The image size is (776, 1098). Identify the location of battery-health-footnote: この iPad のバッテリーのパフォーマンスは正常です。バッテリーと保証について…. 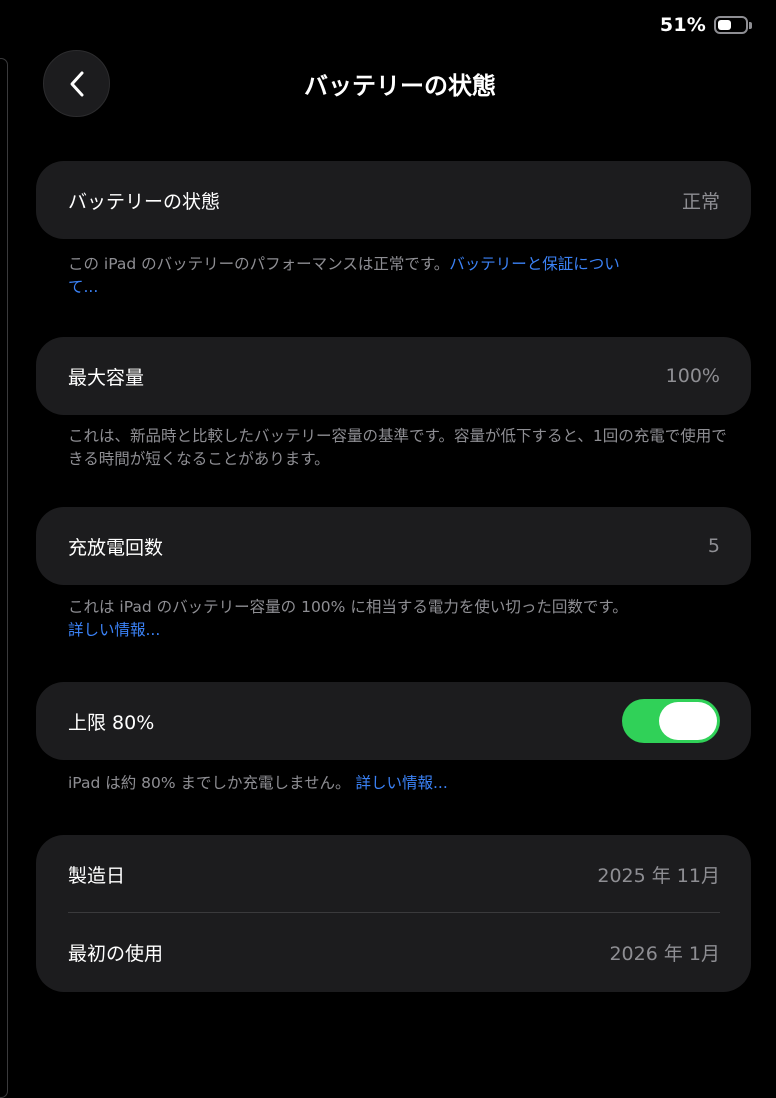
(358, 276).